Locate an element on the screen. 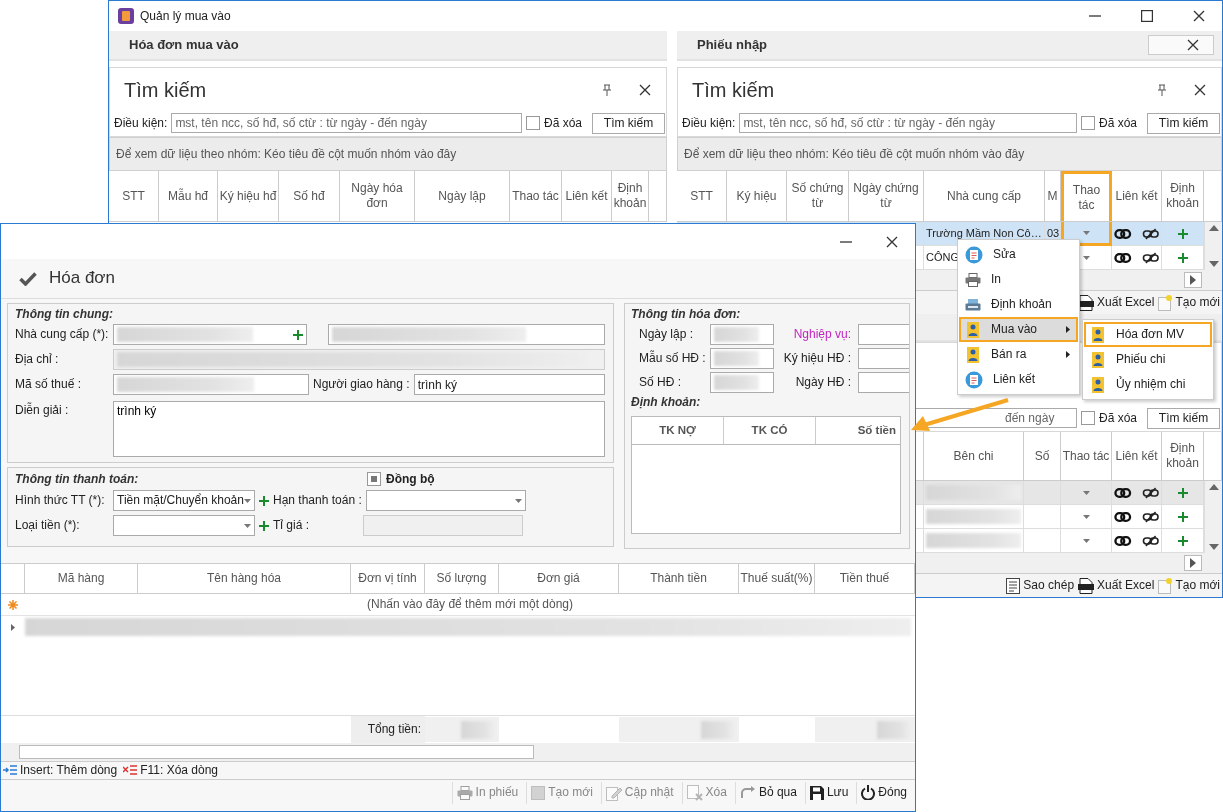 The image size is (1223, 812). window-title: Quản lý mua vào is located at coordinates (185, 16).